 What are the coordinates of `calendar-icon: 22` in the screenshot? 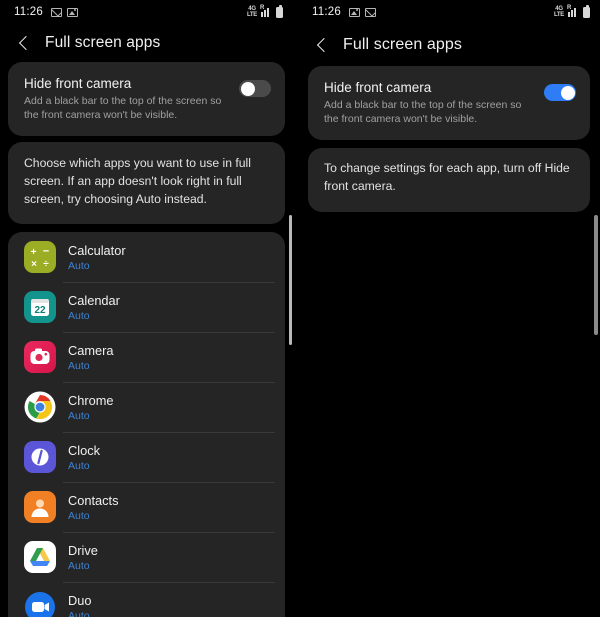 It's located at (40, 307).